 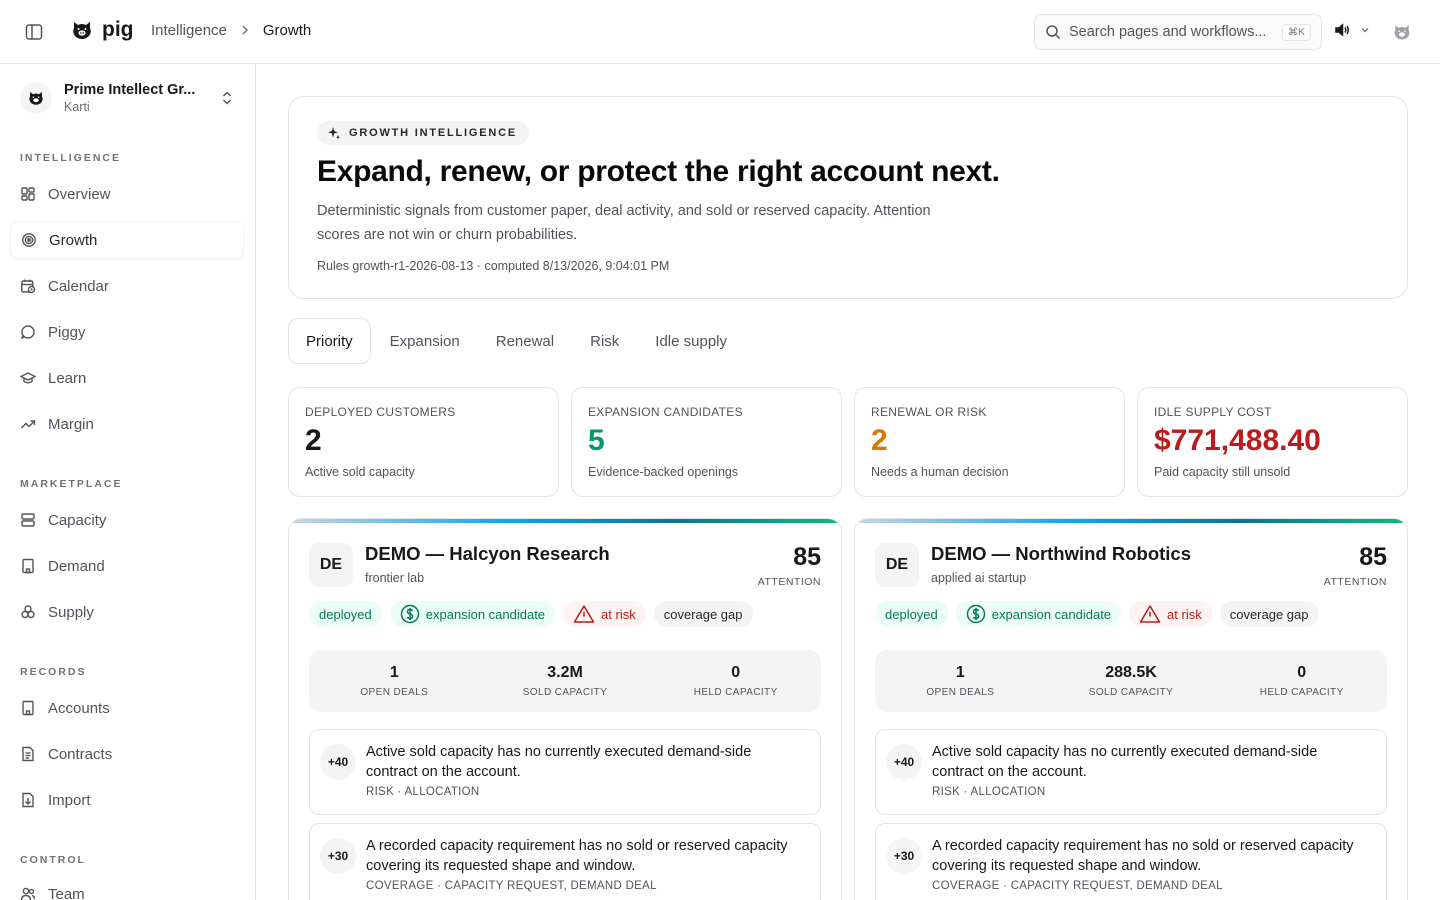 What do you see at coordinates (127, 708) in the screenshot?
I see `sidebar-item-accounts: Accounts` at bounding box center [127, 708].